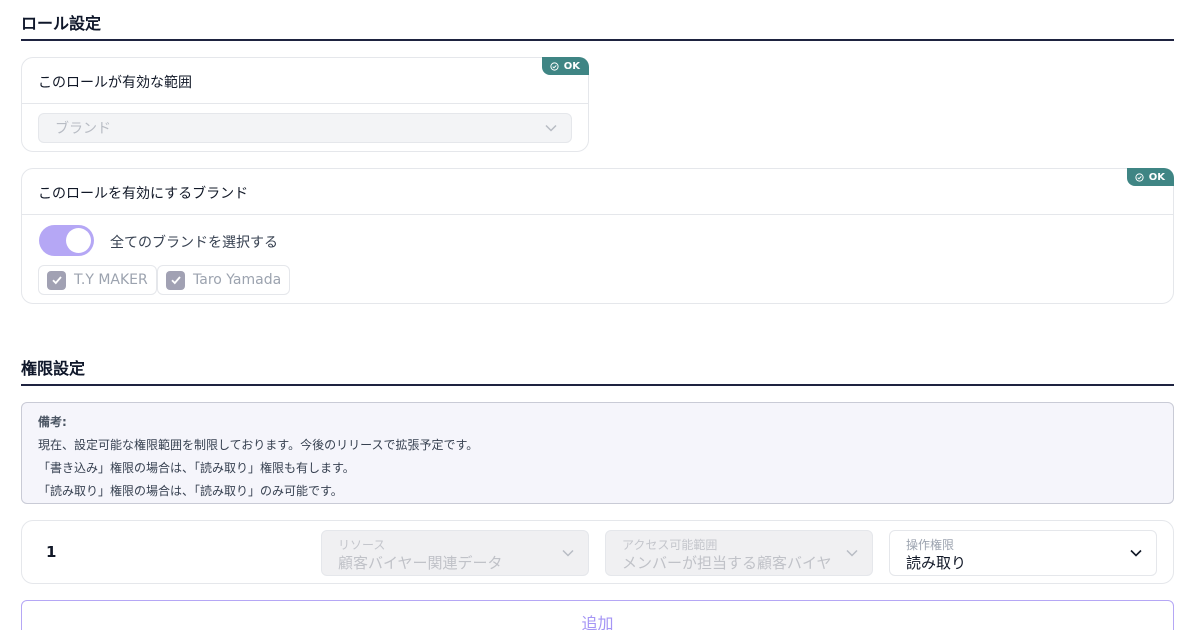 Image resolution: width=1200 pixels, height=630 pixels. I want to click on operation-permission-select: 操作権限 読み取り, so click(1023, 553).